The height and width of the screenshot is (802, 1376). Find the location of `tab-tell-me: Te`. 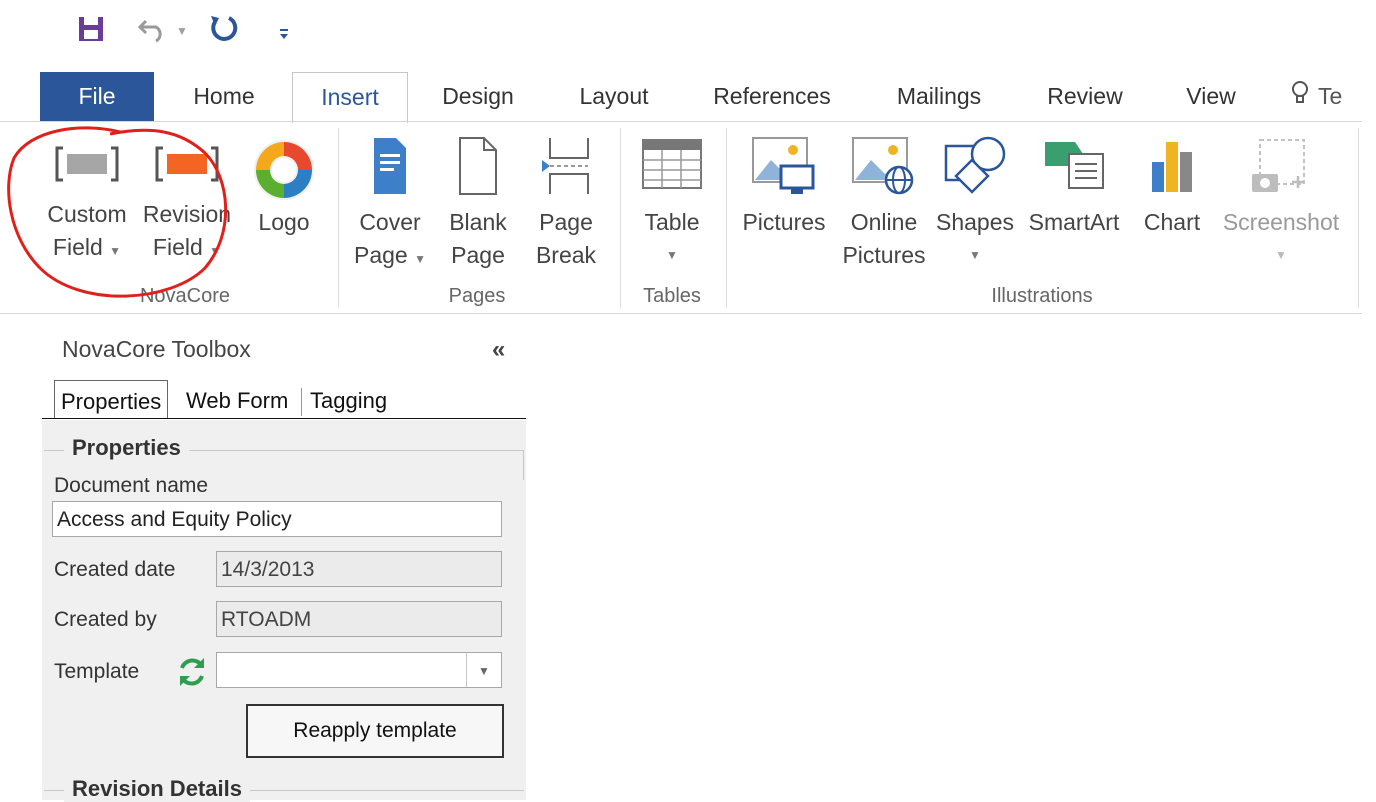

tab-tell-me: Te is located at coordinates (1333, 96).